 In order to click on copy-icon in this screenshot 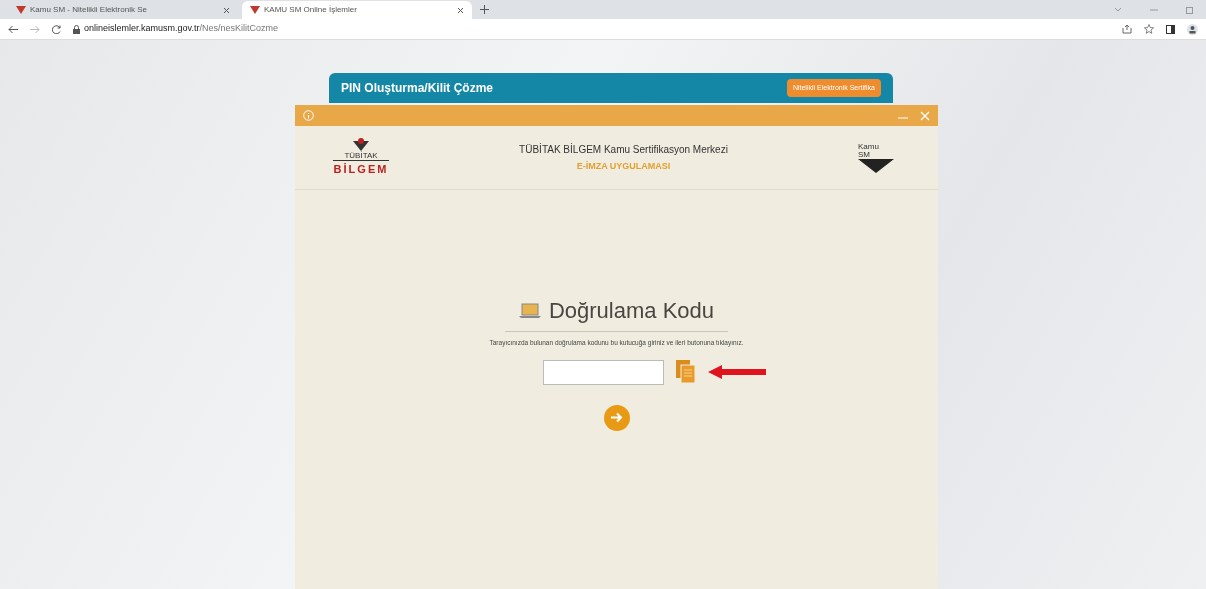, I will do `click(686, 372)`.